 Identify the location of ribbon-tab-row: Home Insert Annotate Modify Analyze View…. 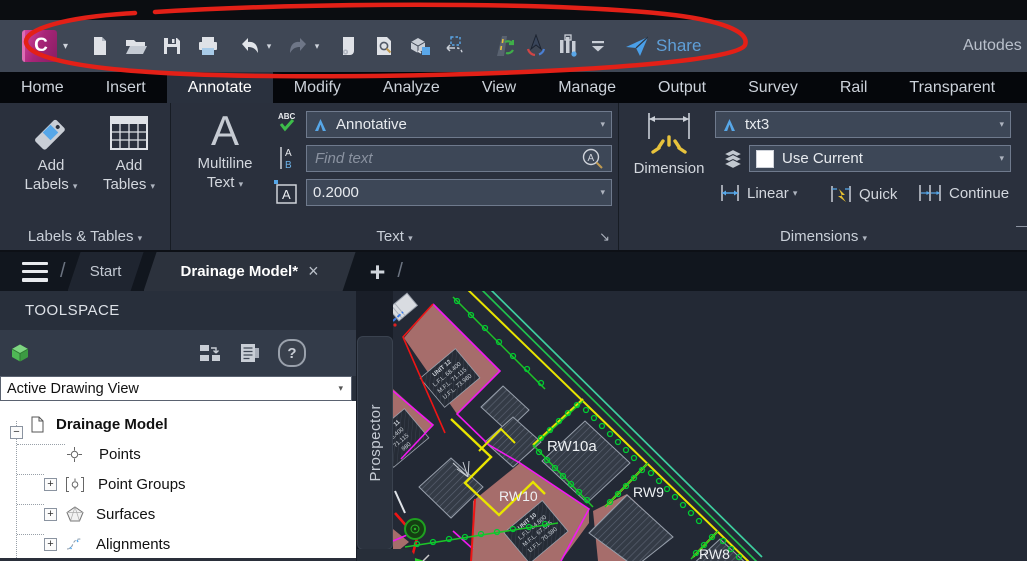
(513, 87).